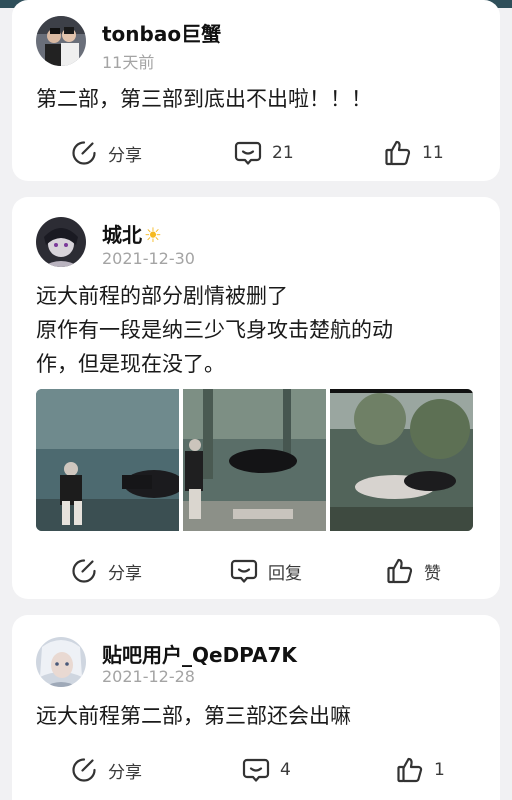  What do you see at coordinates (413, 571) in the screenshot?
I see `like-button: 赞` at bounding box center [413, 571].